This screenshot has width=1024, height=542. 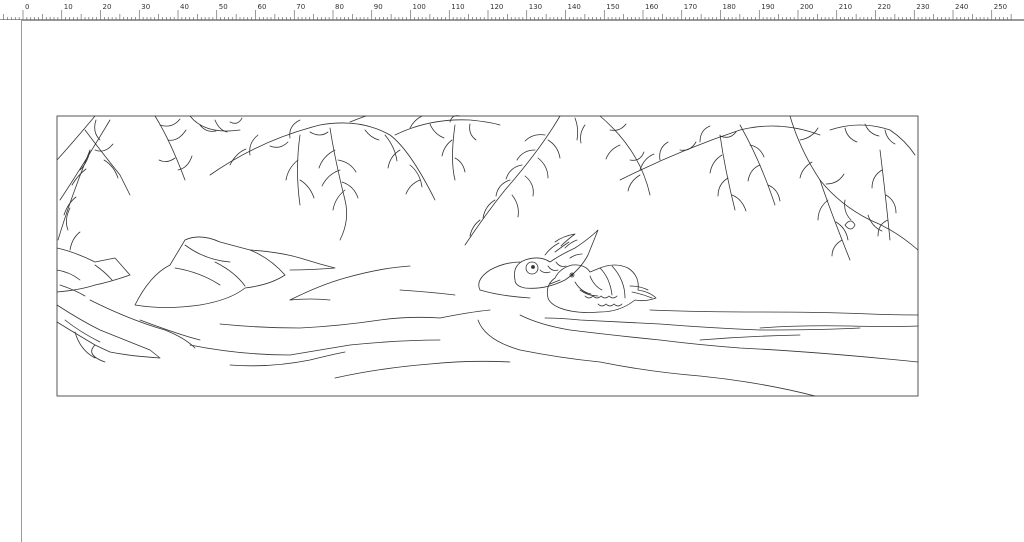 What do you see at coordinates (339, 7) in the screenshot?
I see `ruler-label: 80` at bounding box center [339, 7].